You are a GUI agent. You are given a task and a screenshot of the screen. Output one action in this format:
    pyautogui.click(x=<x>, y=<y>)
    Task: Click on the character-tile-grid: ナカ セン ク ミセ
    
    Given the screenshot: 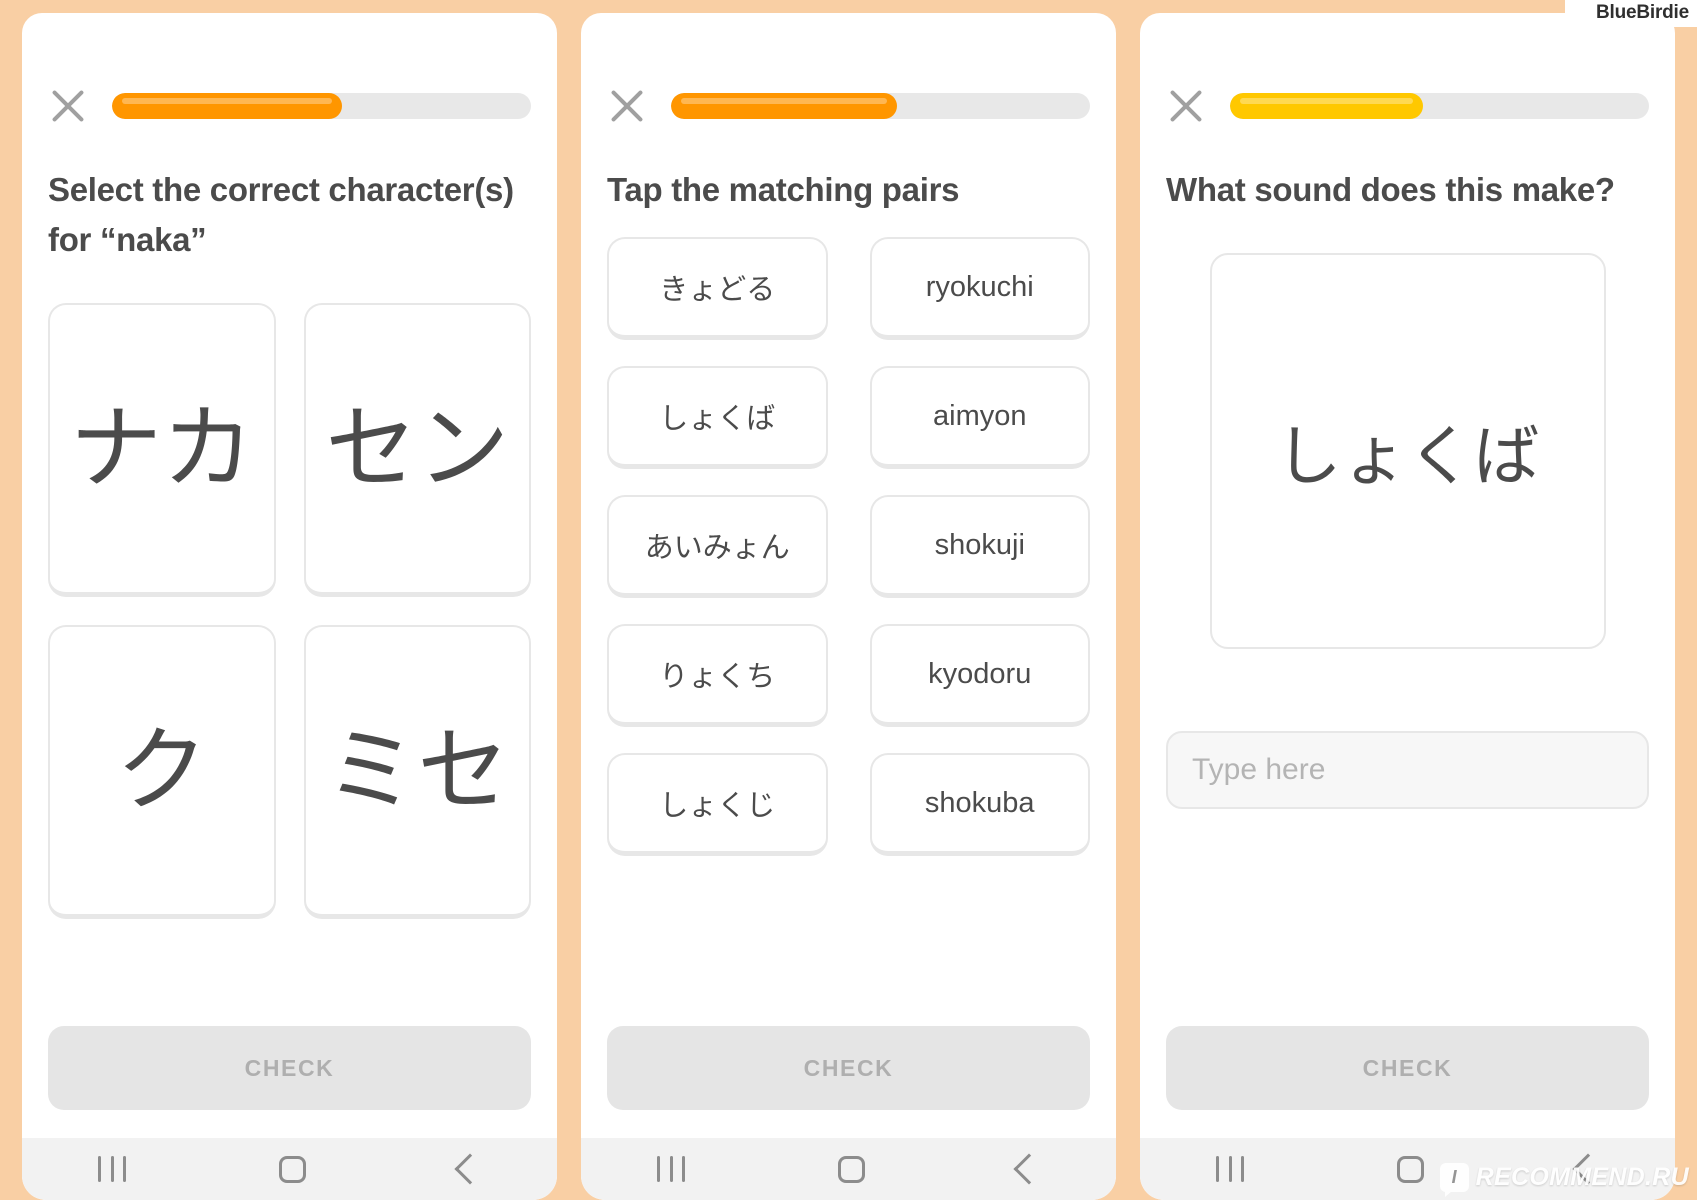 What is the action you would take?
    pyautogui.click(x=289, y=611)
    